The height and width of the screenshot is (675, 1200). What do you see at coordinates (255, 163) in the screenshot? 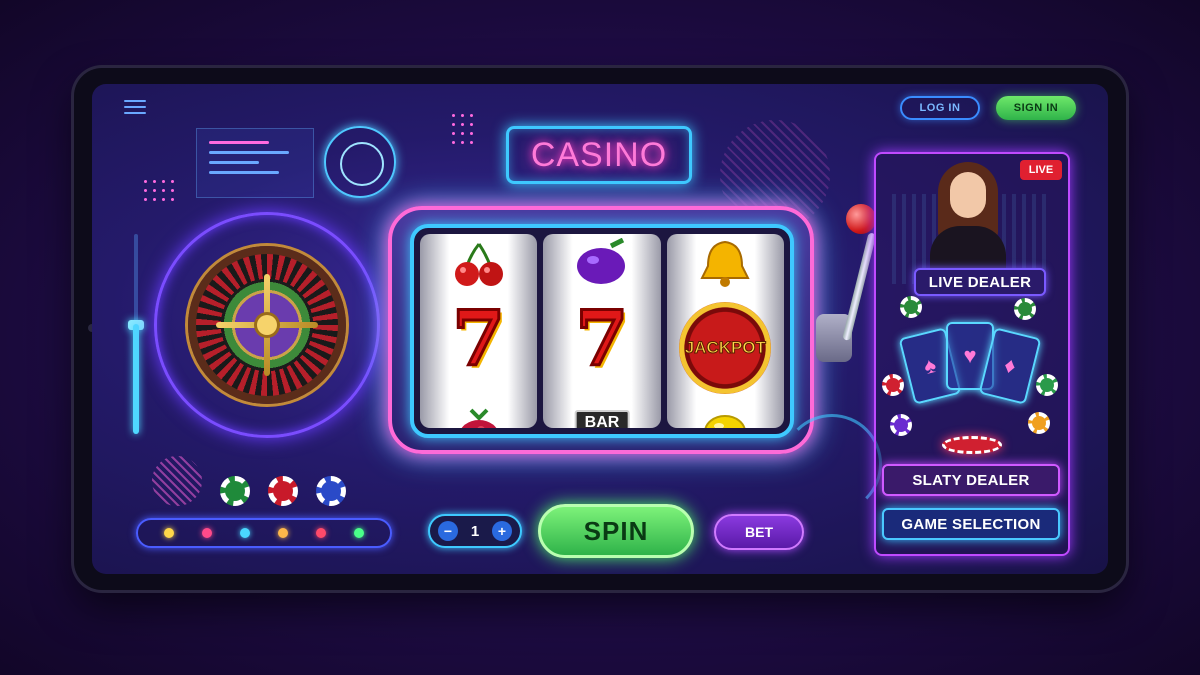
I see `decor-info-panel` at bounding box center [255, 163].